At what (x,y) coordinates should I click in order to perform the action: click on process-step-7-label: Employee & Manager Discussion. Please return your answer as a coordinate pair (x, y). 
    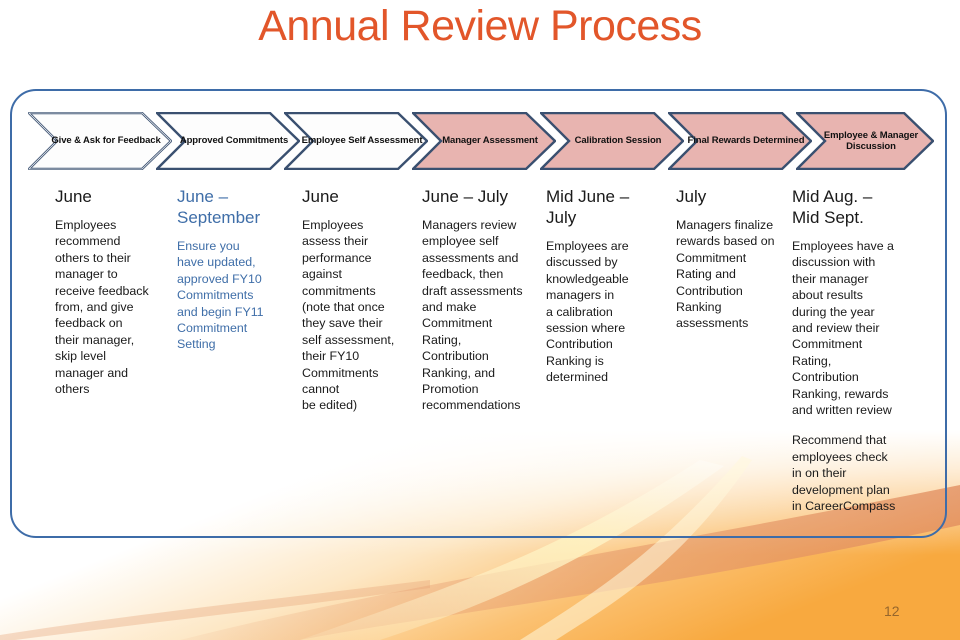
    Looking at the image, I should click on (871, 141).